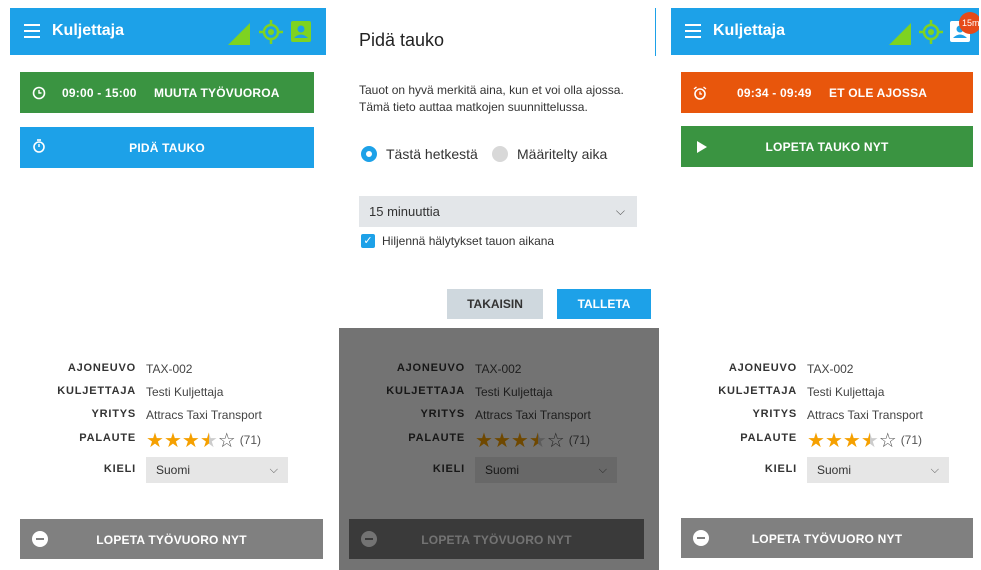 The width and height of the screenshot is (981, 570). What do you see at coordinates (369, 154) in the screenshot?
I see `radio-selected-icon` at bounding box center [369, 154].